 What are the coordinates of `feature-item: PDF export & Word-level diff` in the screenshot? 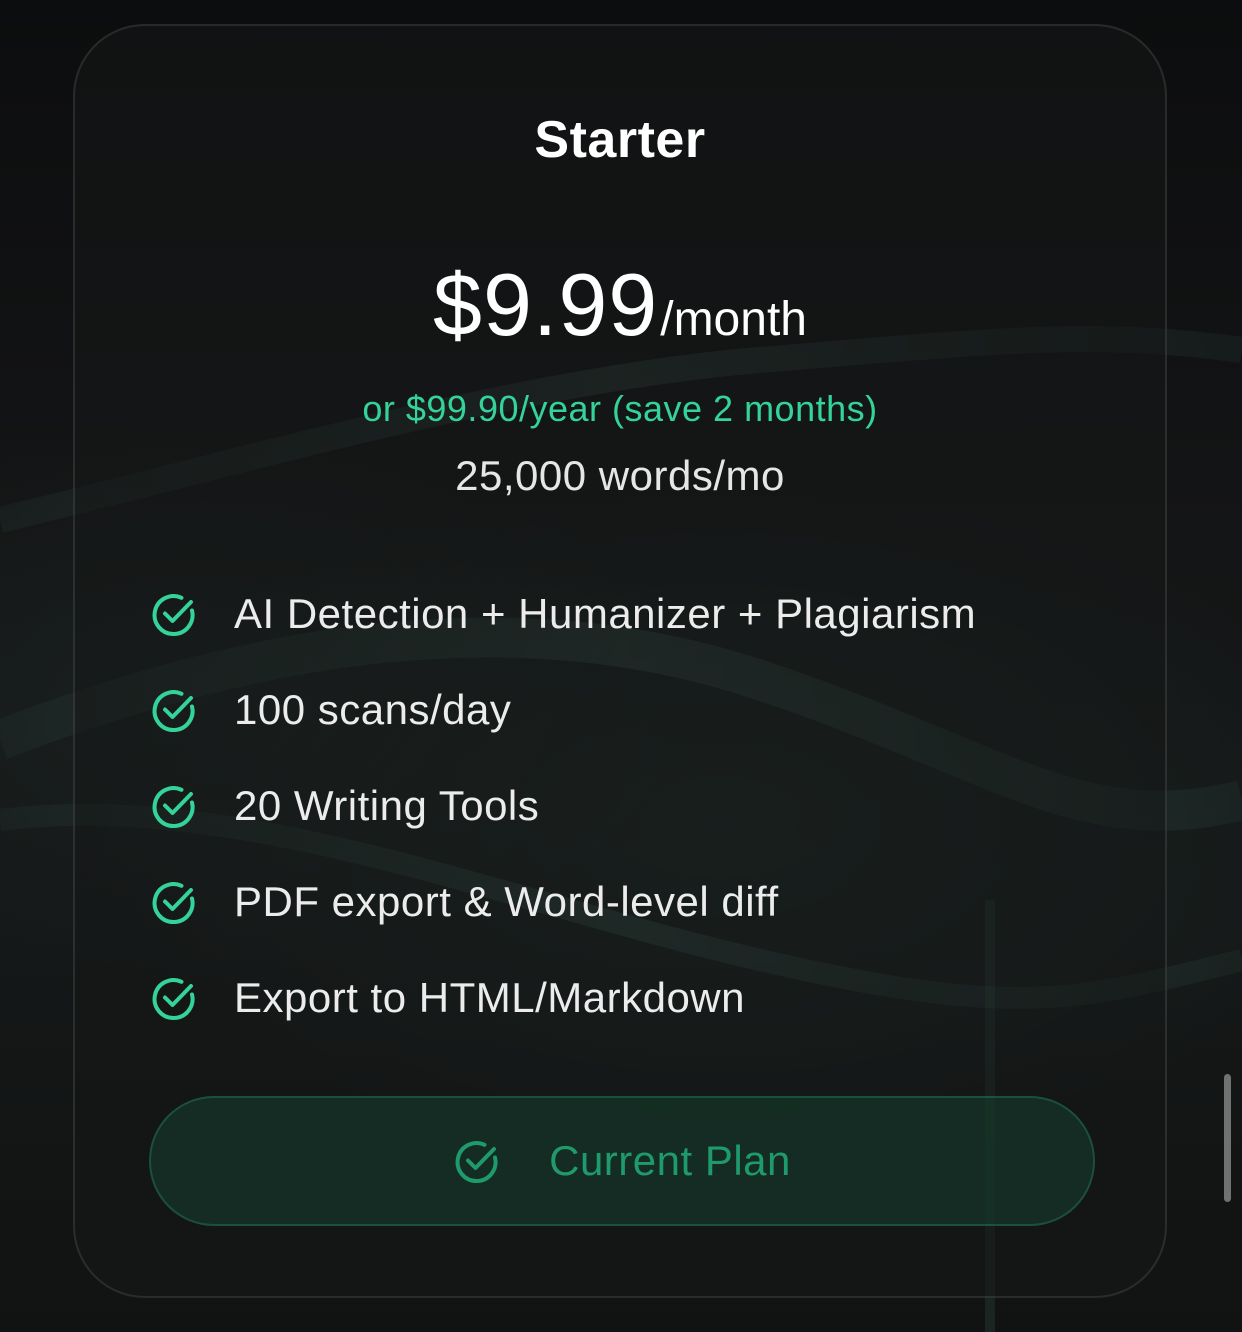 It's located at (563, 902).